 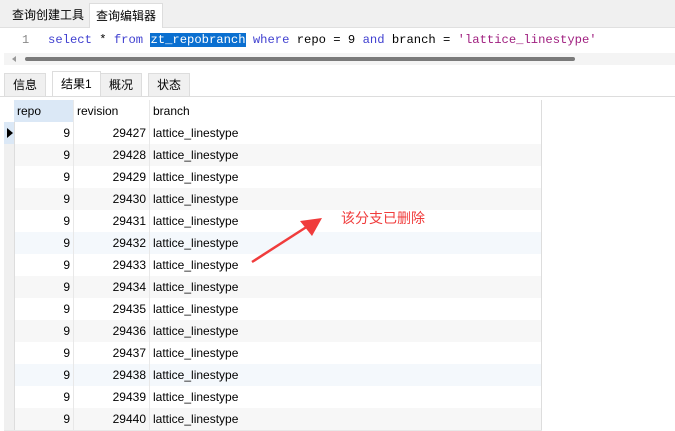 What do you see at coordinates (286, 241) in the screenshot?
I see `arrow-annotation-icon` at bounding box center [286, 241].